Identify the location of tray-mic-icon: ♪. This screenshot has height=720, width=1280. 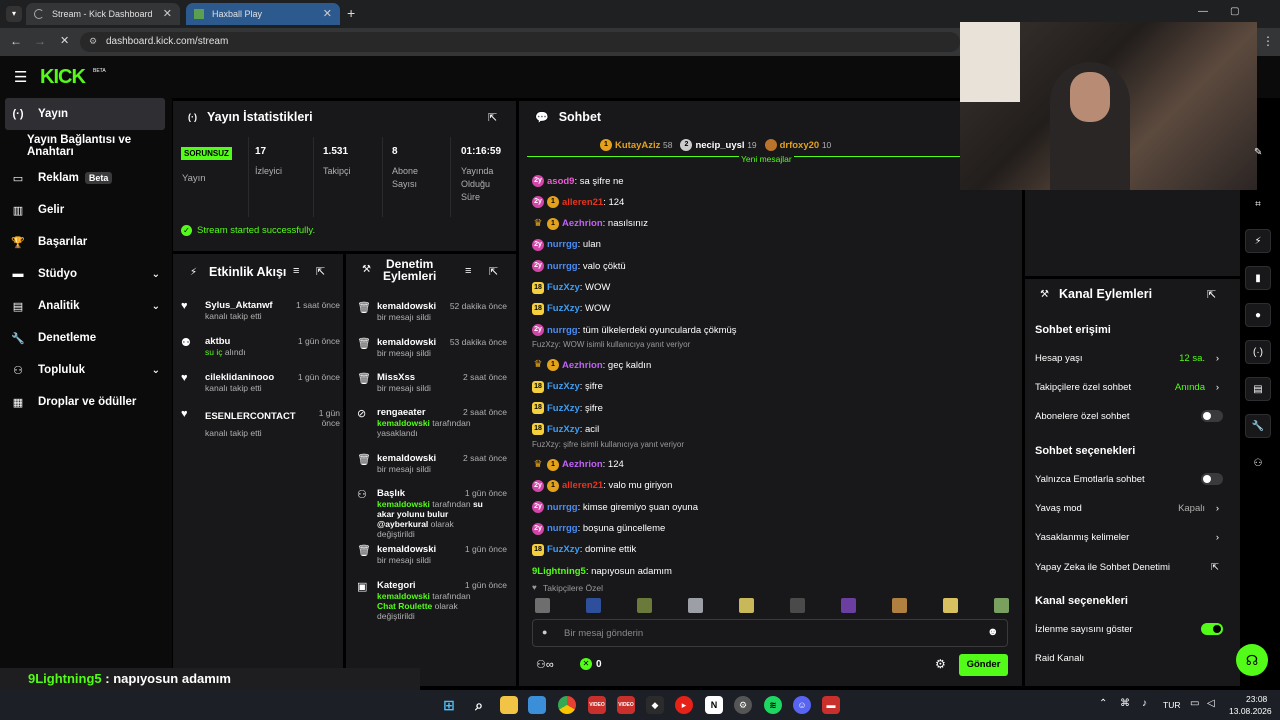
(1144, 703).